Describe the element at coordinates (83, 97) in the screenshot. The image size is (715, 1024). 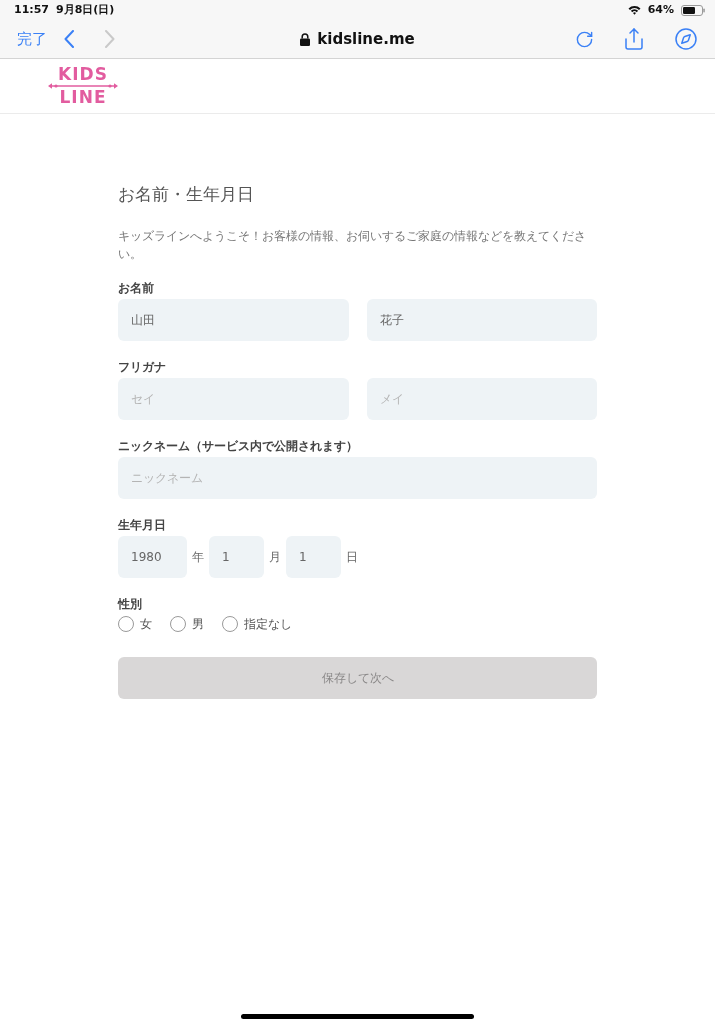
I see `logo-text: LINE` at that location.